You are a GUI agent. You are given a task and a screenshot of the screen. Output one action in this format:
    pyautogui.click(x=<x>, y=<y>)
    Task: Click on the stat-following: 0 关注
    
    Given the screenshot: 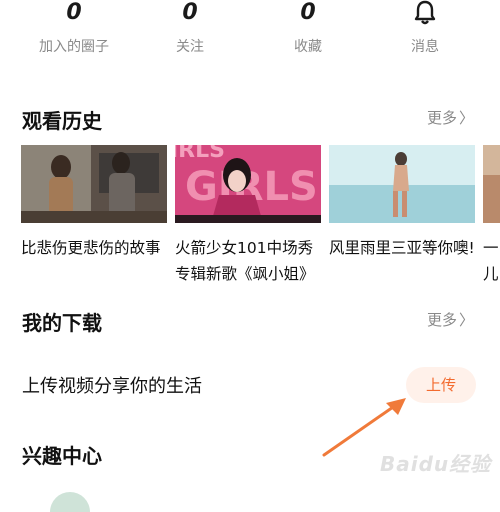 What is the action you would take?
    pyautogui.click(x=190, y=28)
    